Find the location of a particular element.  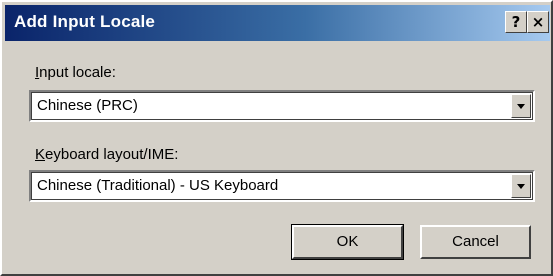

keyboard-layout-value: Chinese (Traditional) - US Keyboard is located at coordinates (158, 185).